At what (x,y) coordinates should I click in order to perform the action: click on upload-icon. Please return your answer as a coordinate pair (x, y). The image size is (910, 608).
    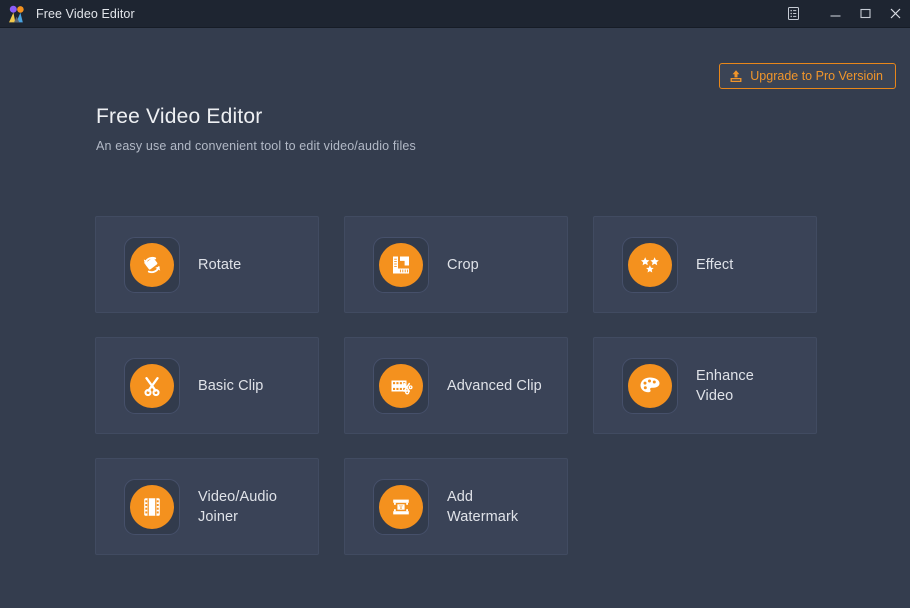
    Looking at the image, I should click on (736, 76).